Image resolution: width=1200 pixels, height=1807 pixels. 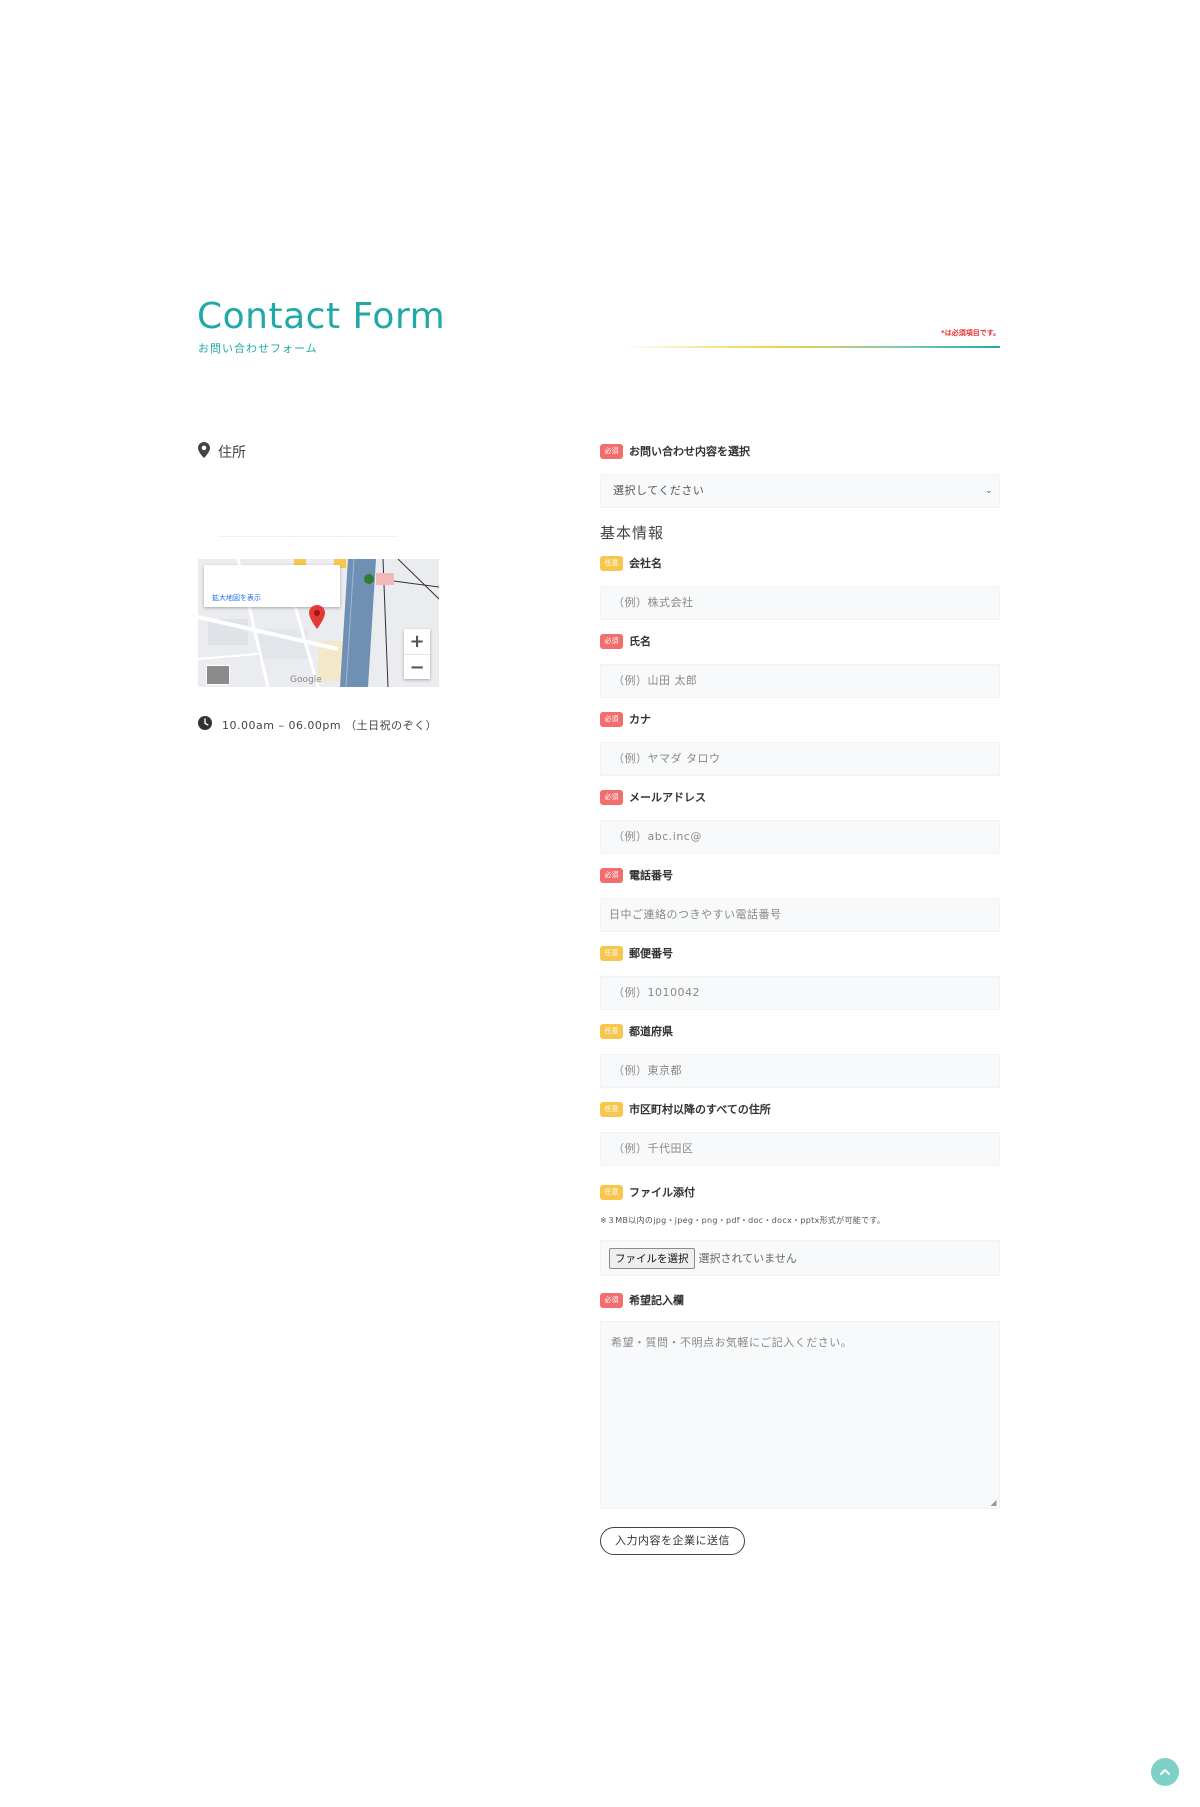 I want to click on required-note: *は必須項目です。, so click(x=970, y=333).